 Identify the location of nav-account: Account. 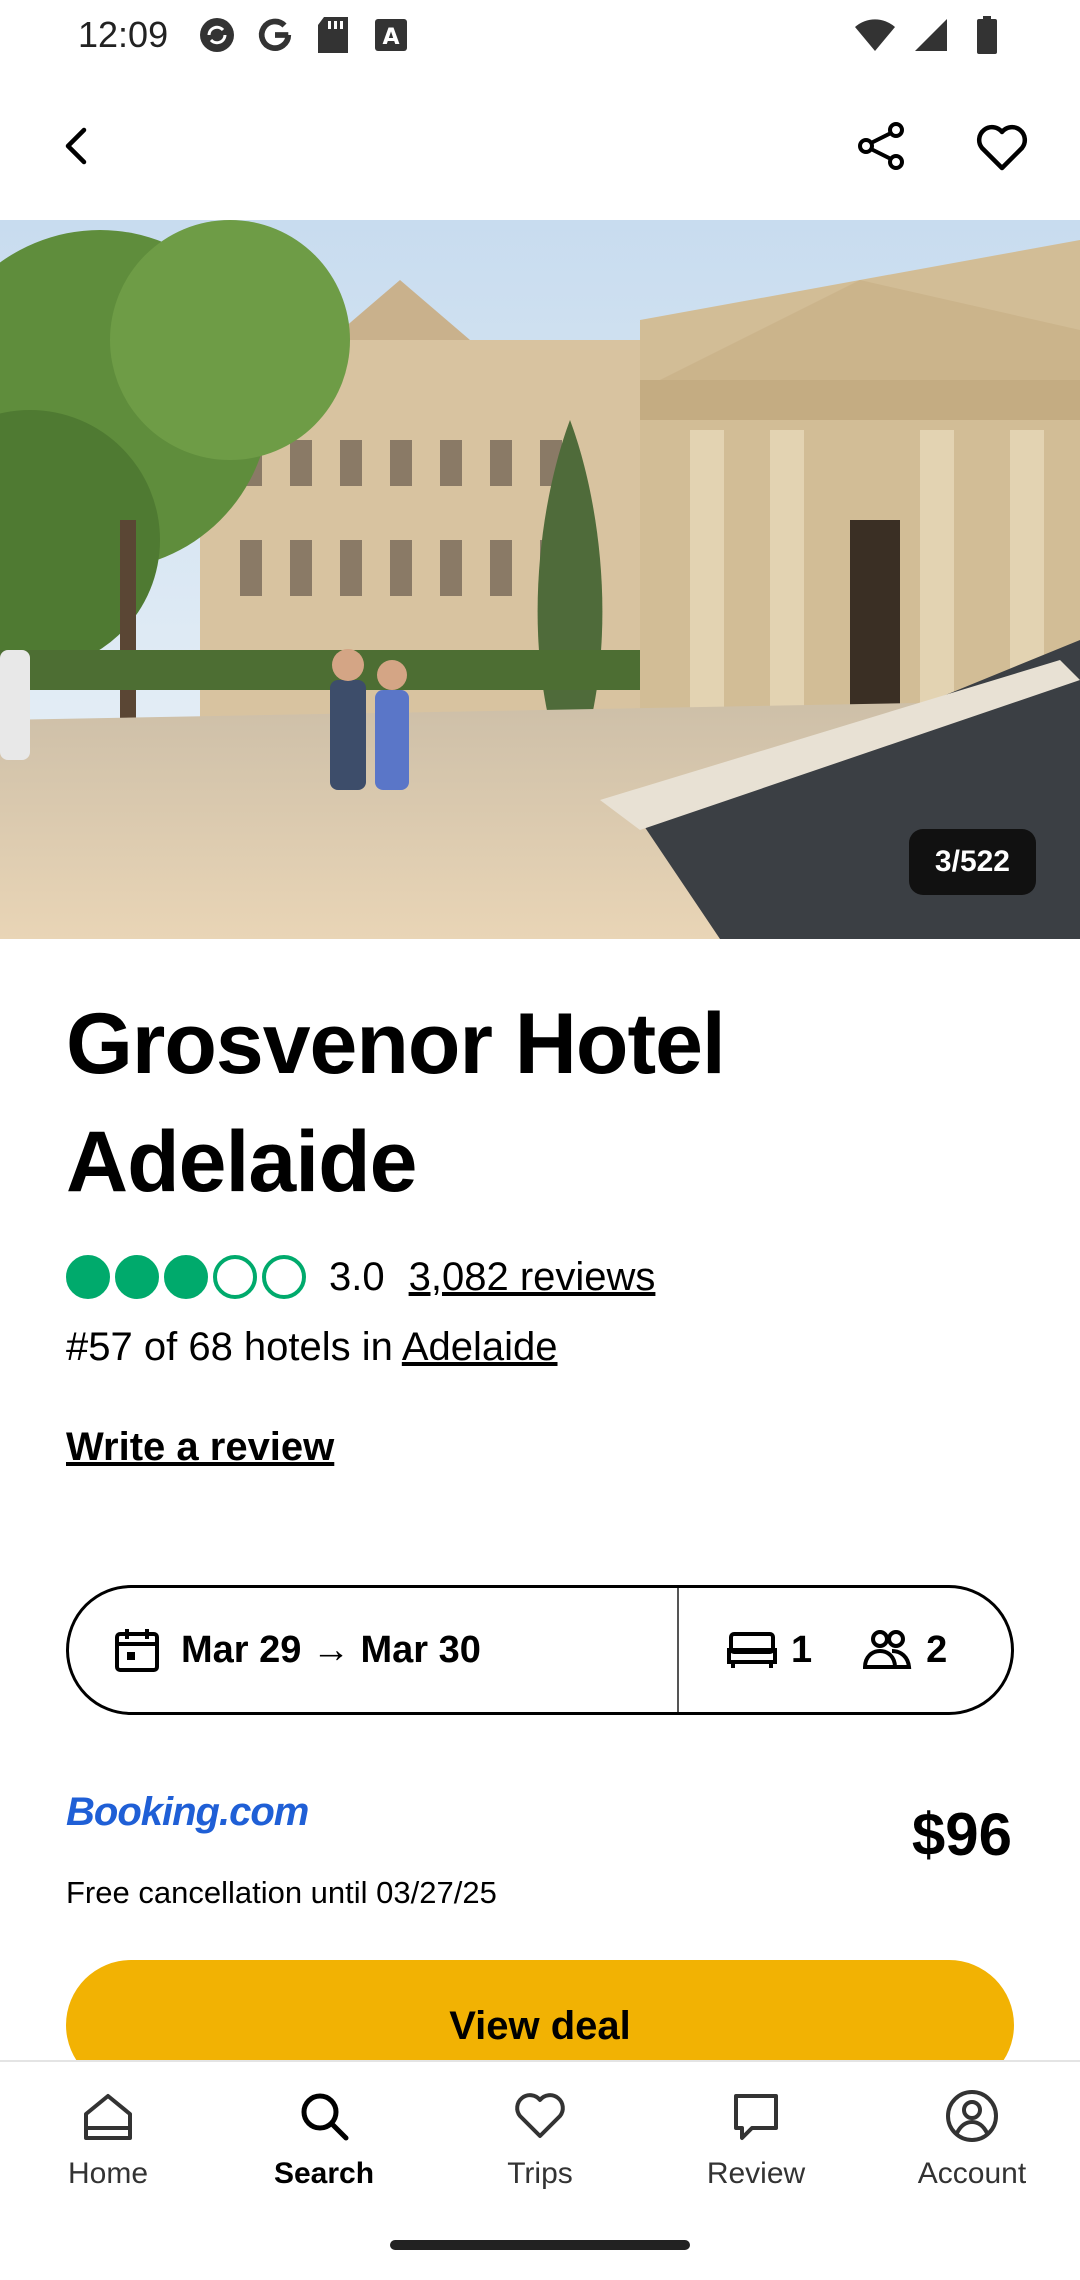
(972, 2171).